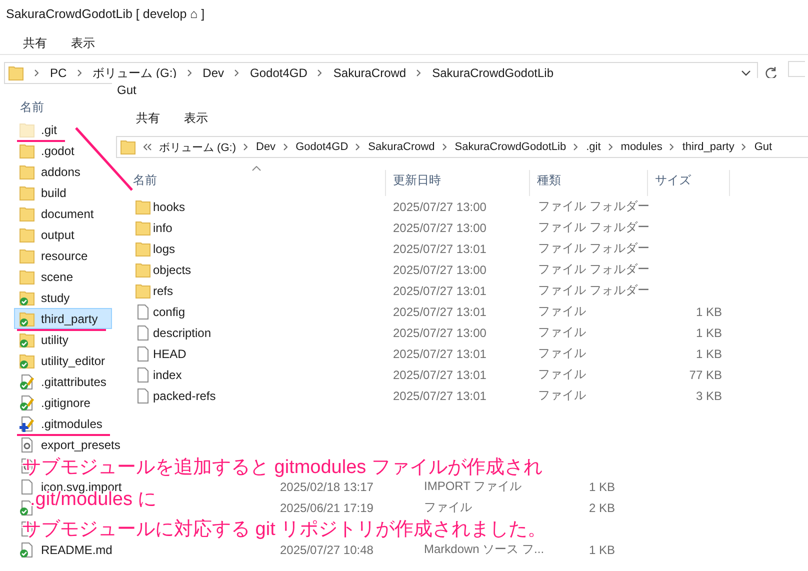 The height and width of the screenshot is (571, 808). I want to click on breadcrumb: ボリューム (G:), so click(197, 147).